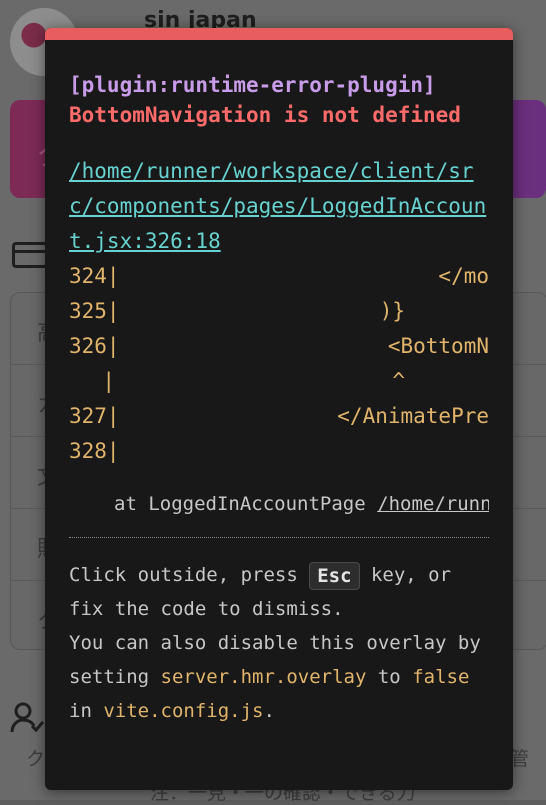 The width and height of the screenshot is (546, 805). What do you see at coordinates (94, 451) in the screenshot?
I see `line-number: 328|` at bounding box center [94, 451].